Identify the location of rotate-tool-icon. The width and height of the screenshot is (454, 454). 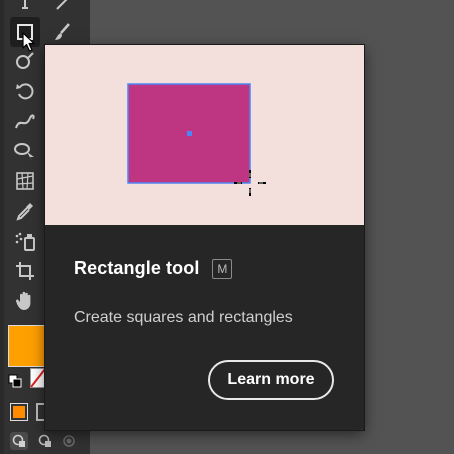
(25, 91).